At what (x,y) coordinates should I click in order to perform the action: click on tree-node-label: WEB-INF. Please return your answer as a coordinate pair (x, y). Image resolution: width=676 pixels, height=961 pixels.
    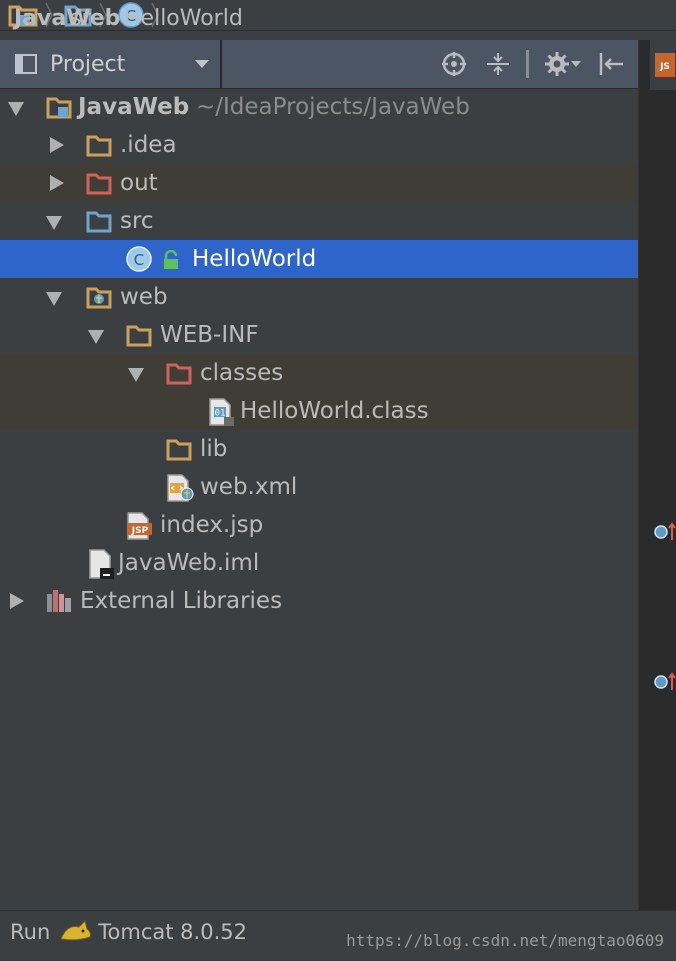
    Looking at the image, I should click on (209, 335).